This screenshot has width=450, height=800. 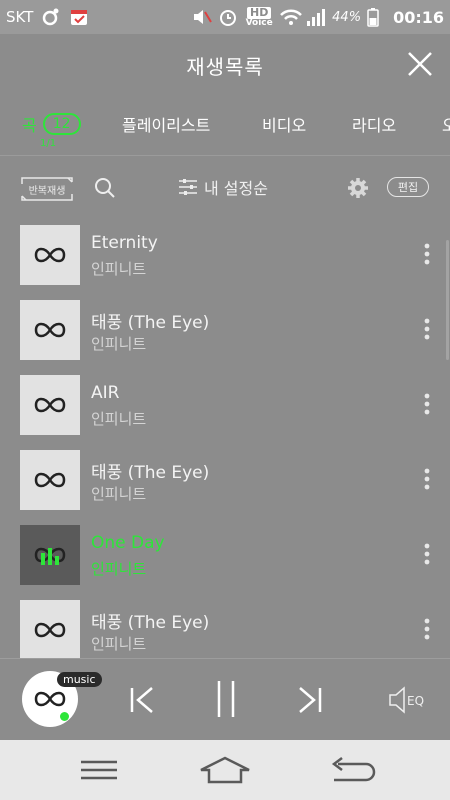 I want to click on song-row: AIR 인피니트, so click(x=225, y=405).